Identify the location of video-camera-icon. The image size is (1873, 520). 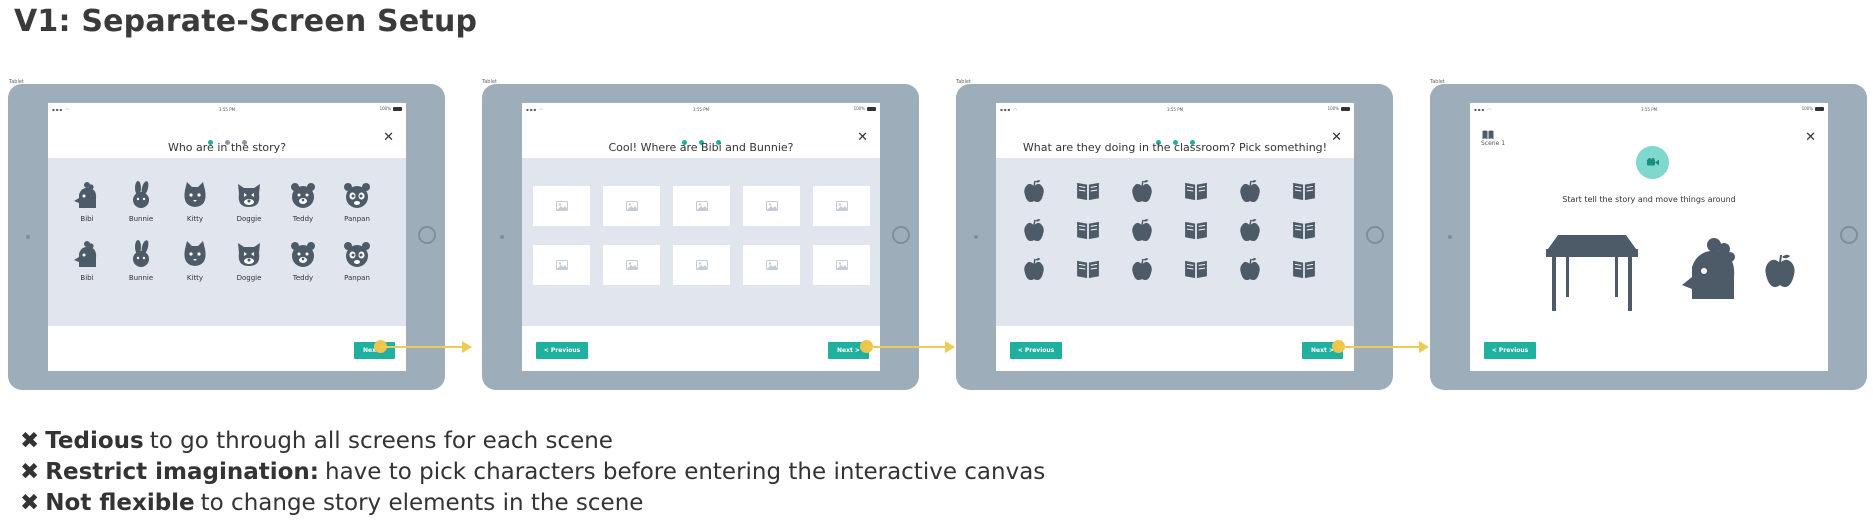
(1652, 162).